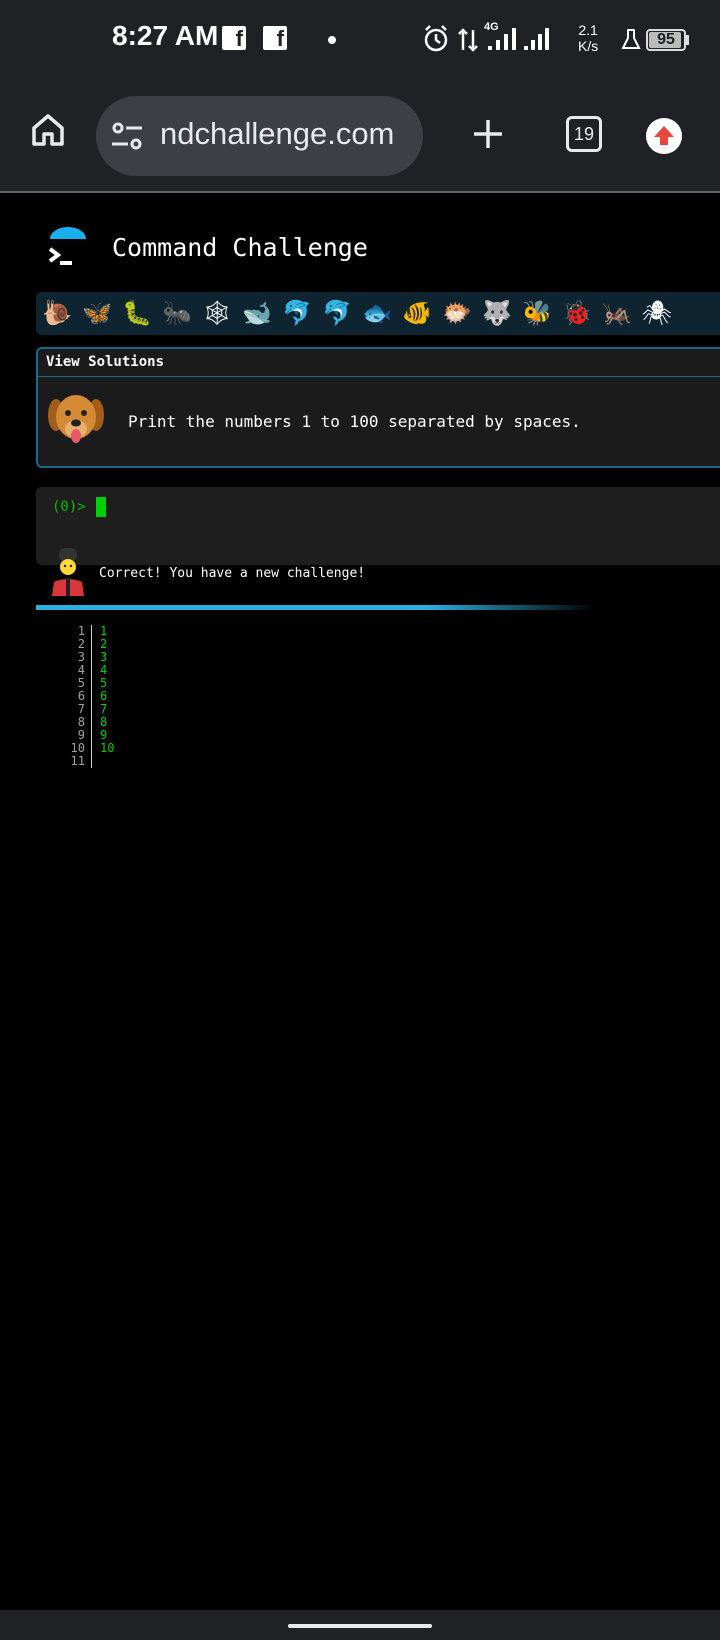 The height and width of the screenshot is (1640, 720). I want to click on home-gesture-handle, so click(360, 1626).